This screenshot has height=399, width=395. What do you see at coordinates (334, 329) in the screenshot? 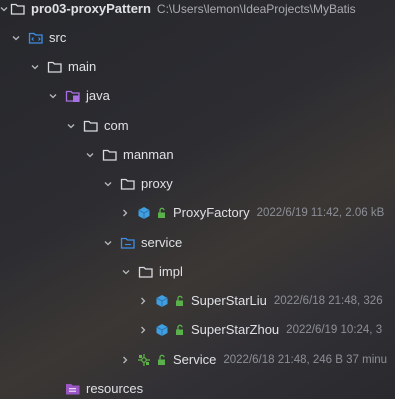
I see `file-meta: 2022/6/19 10:24, 3` at bounding box center [334, 329].